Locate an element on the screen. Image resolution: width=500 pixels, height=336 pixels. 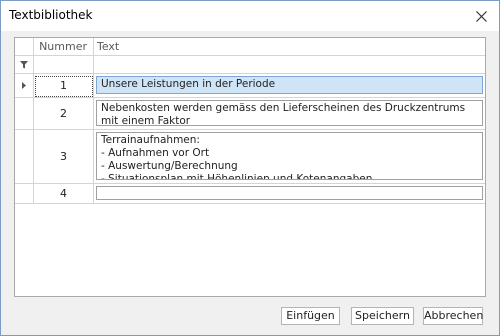
column-header-number: Nummer is located at coordinates (64, 47).